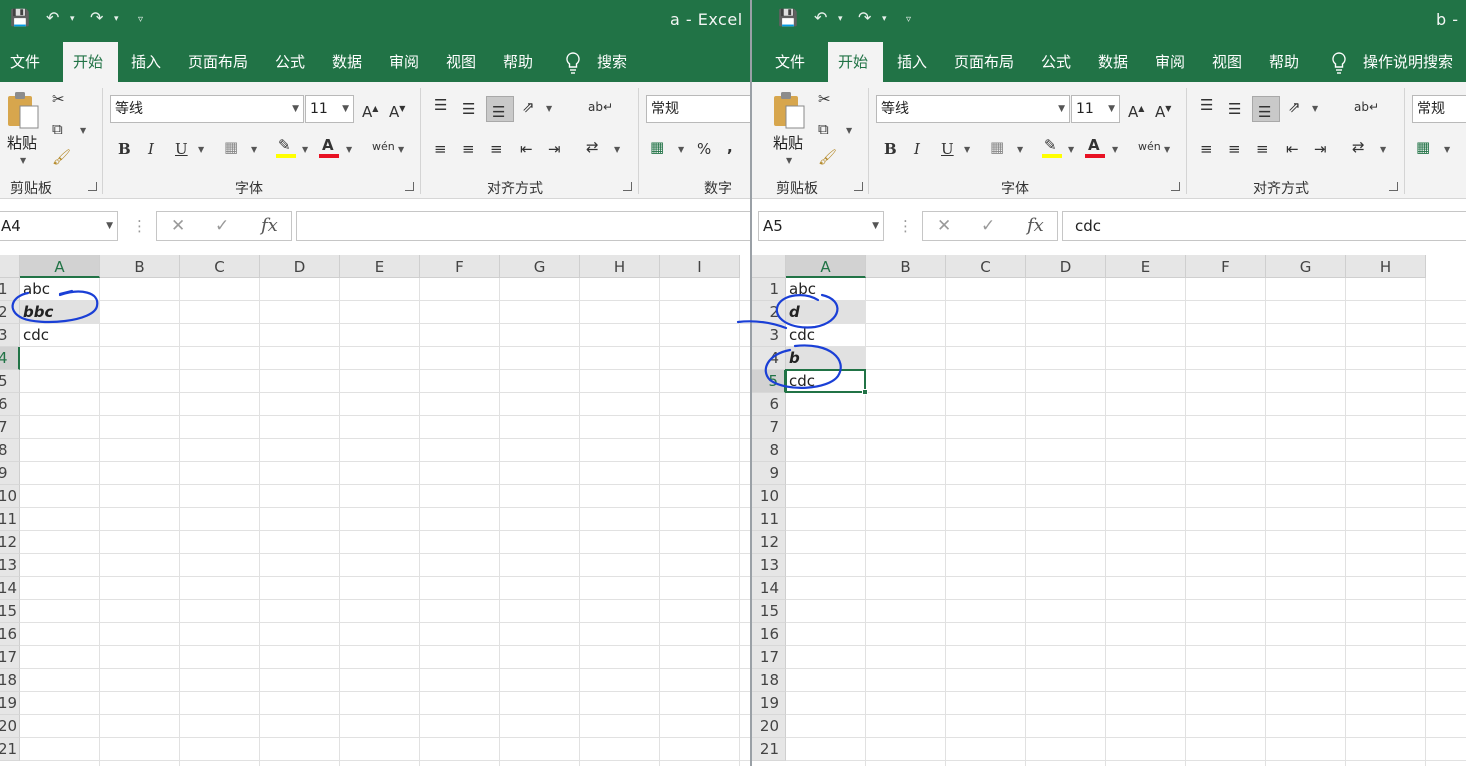 The width and height of the screenshot is (1466, 766). I want to click on clipboard-launcher-icon, so click(92, 186).